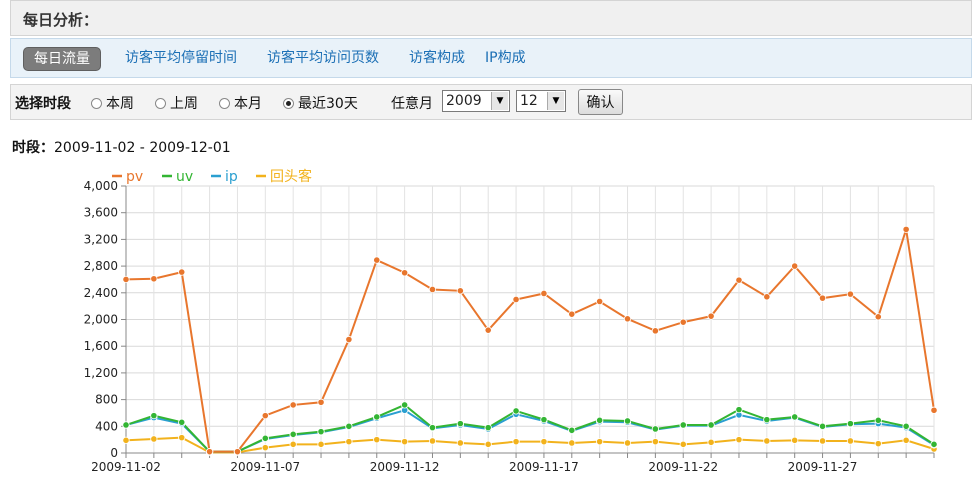 The width and height of the screenshot is (979, 492). What do you see at coordinates (600, 102) in the screenshot?
I see `confirm-button: 确认` at bounding box center [600, 102].